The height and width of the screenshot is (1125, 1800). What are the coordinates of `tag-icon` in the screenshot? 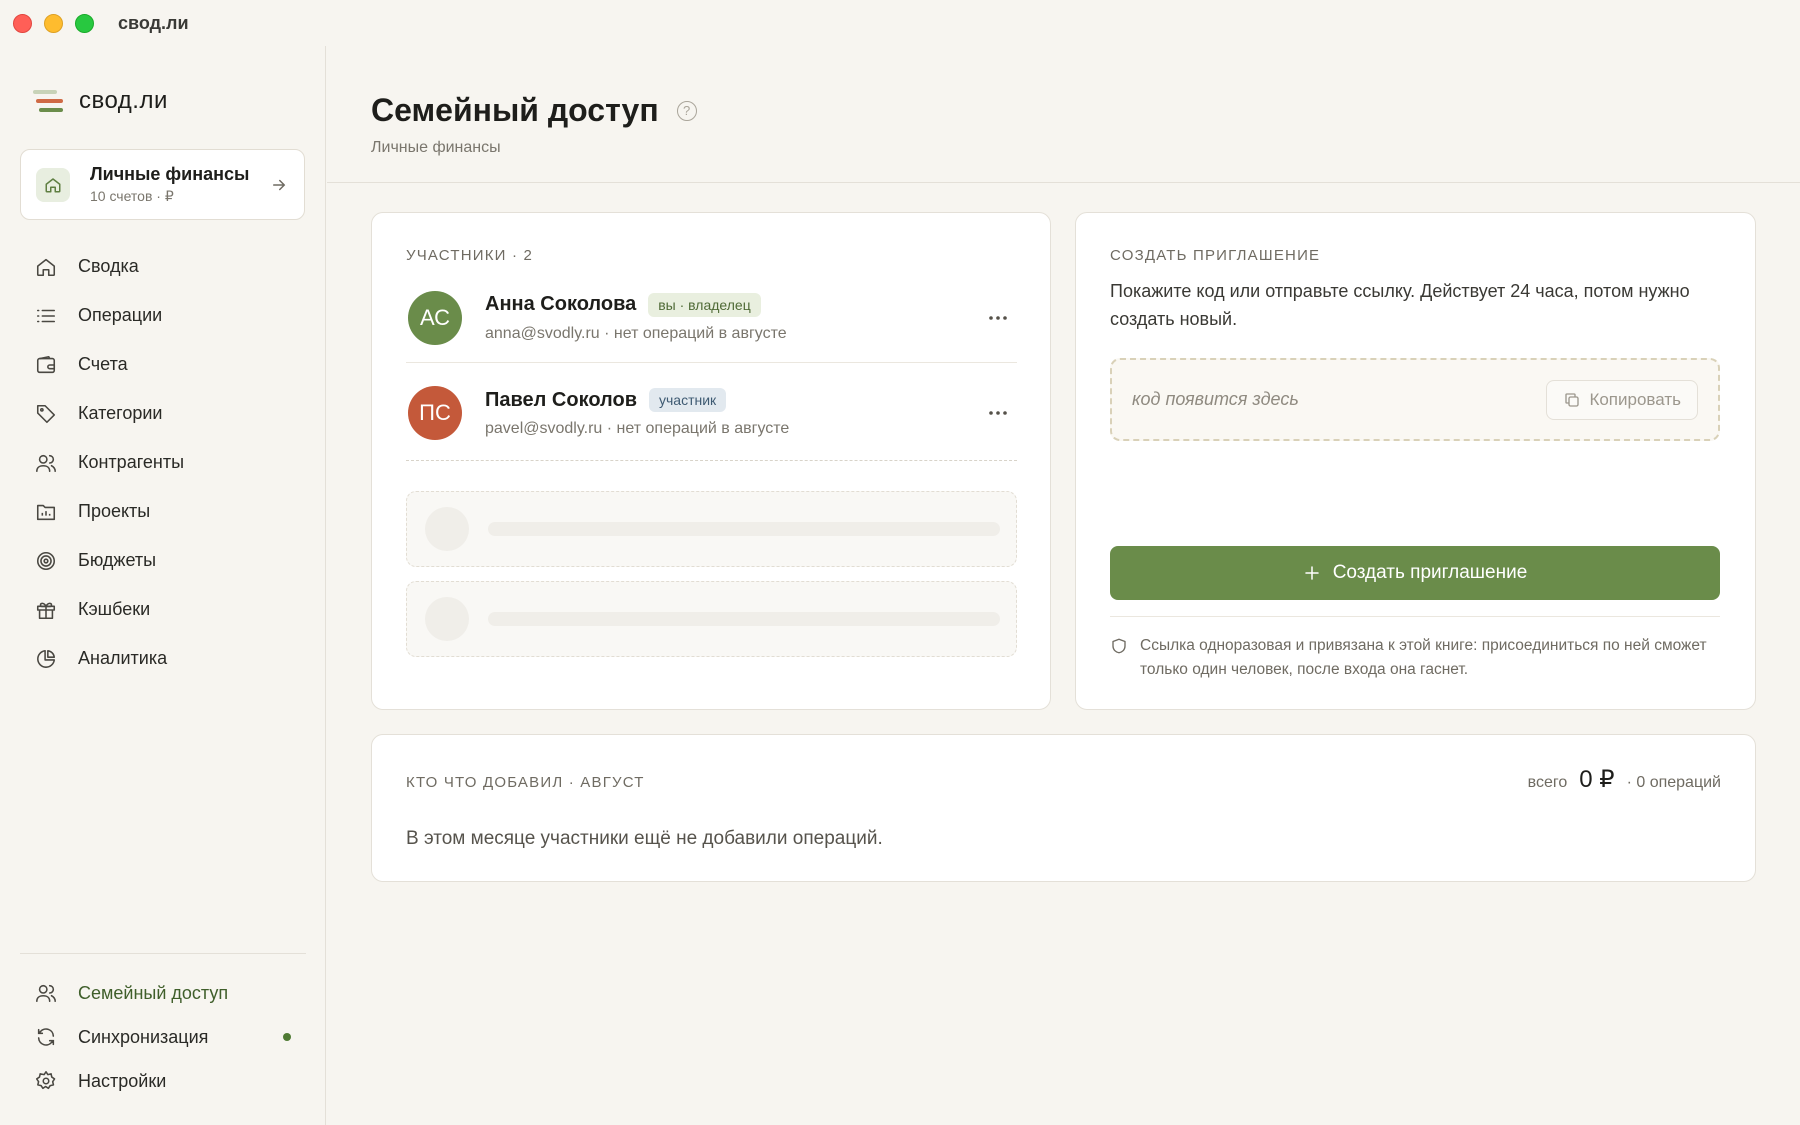 It's located at (46, 414).